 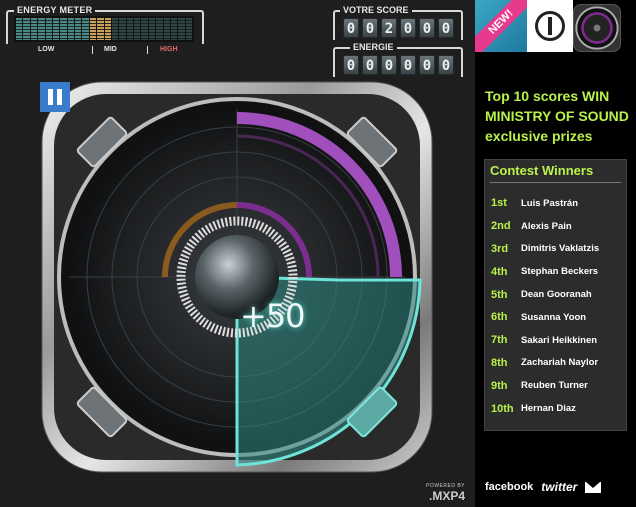 What do you see at coordinates (597, 28) in the screenshot?
I see `app-icon` at bounding box center [597, 28].